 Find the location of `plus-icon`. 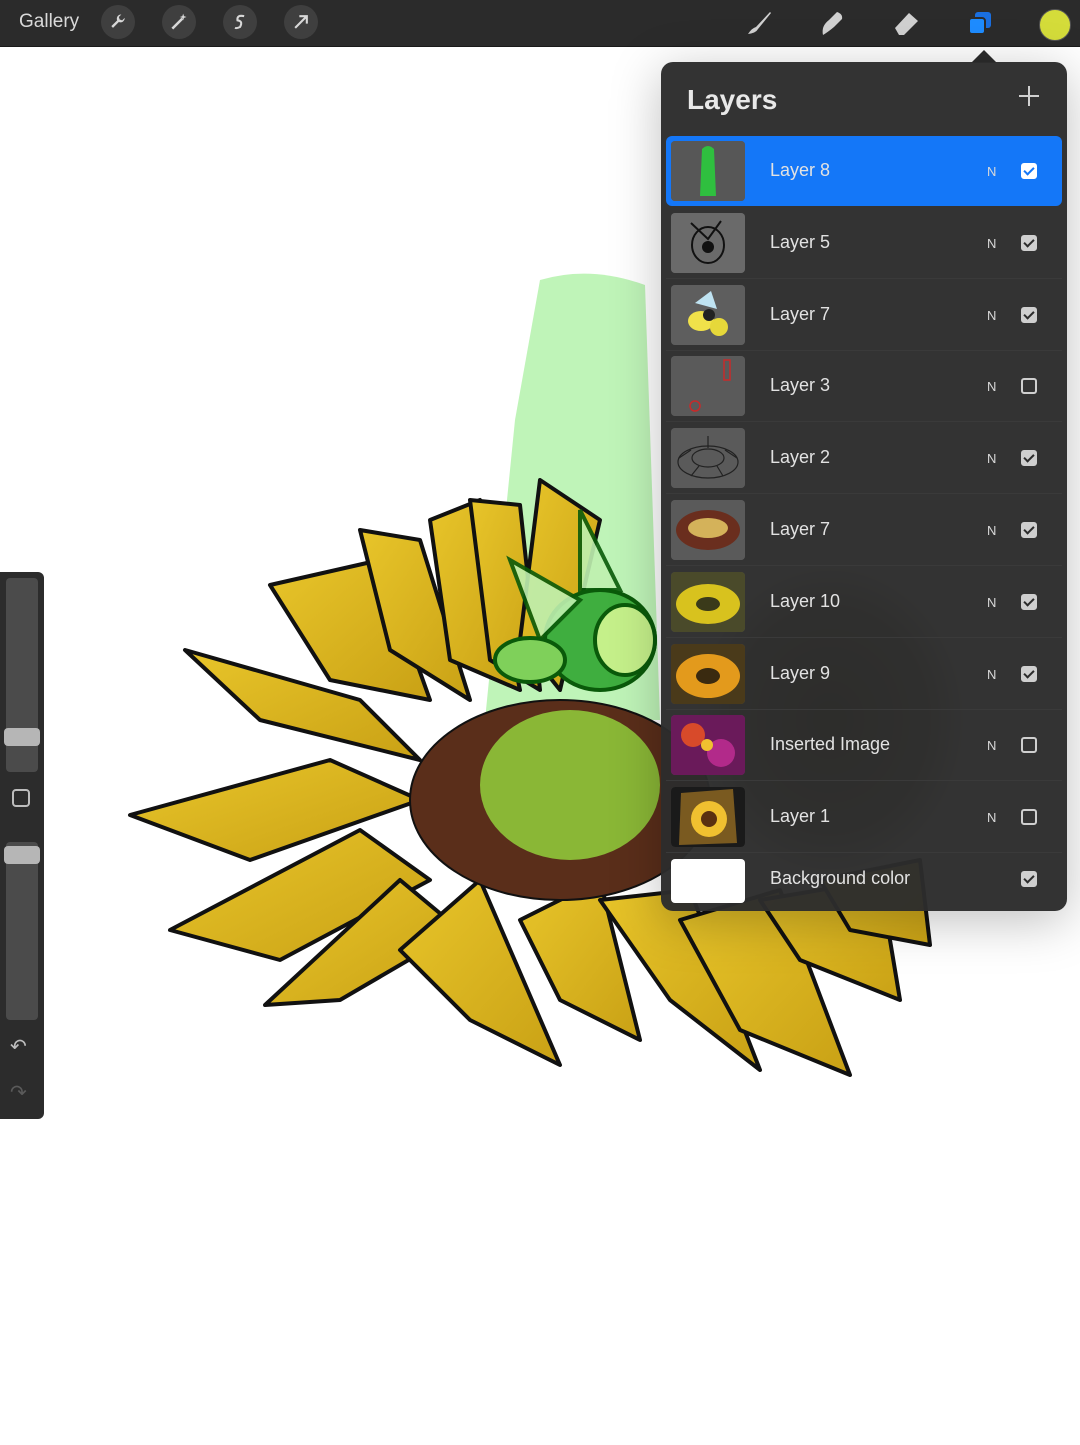

plus-icon is located at coordinates (1029, 96).